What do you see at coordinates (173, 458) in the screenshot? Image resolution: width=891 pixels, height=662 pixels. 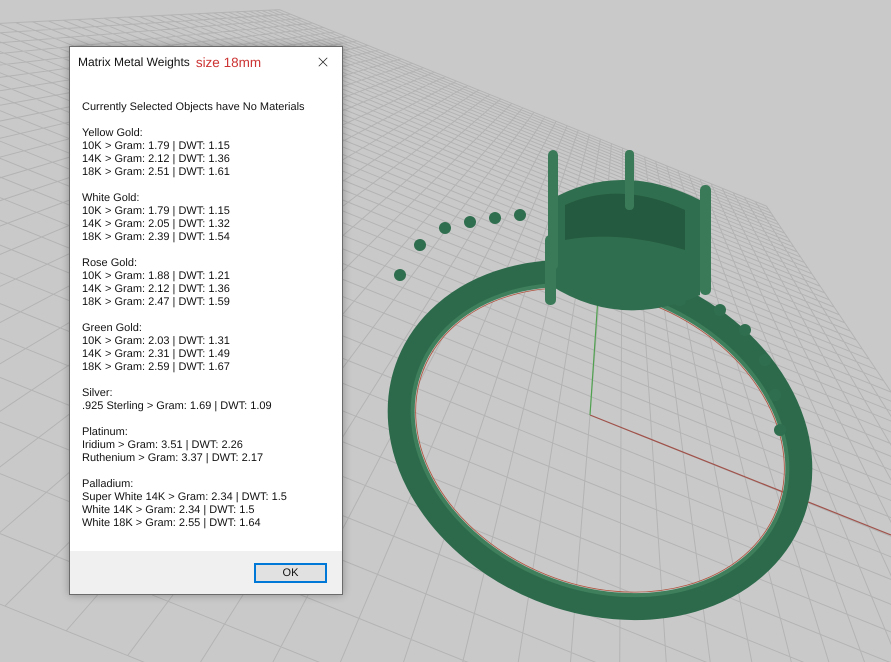 I see `weight-text: Ruthenium > Gram: 3.37 | DWT: 2.17` at bounding box center [173, 458].